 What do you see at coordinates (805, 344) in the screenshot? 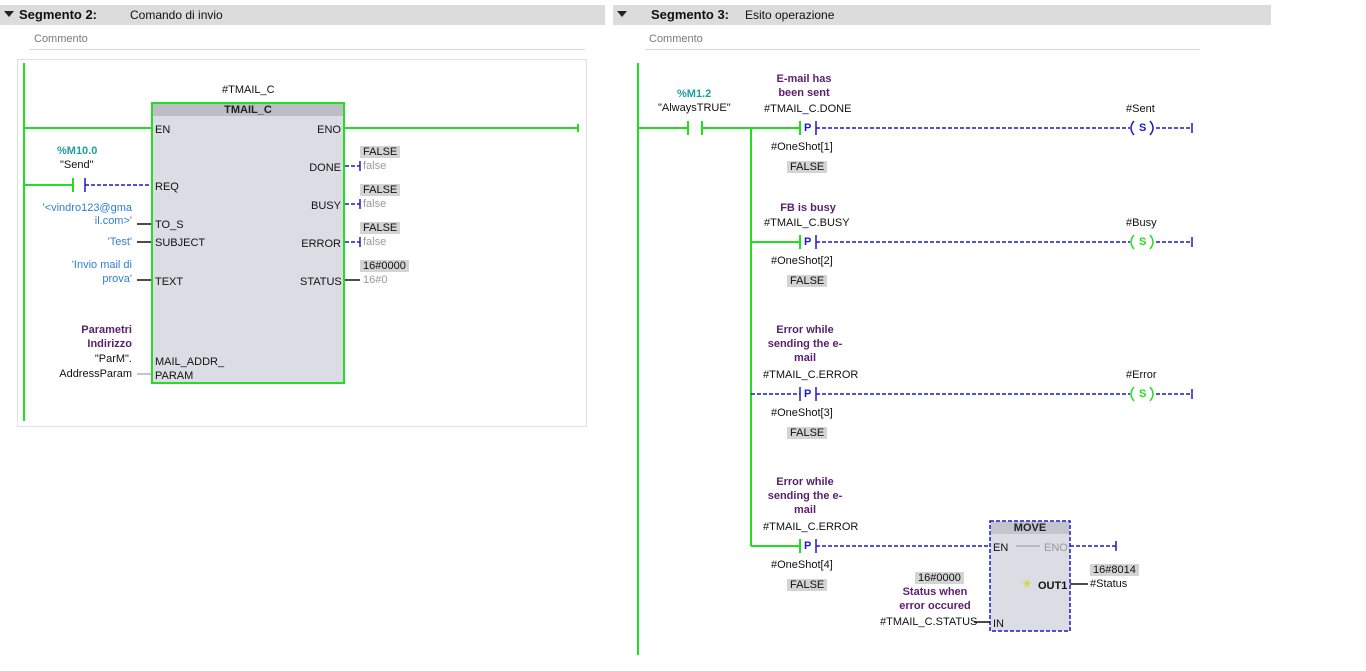
I see `rung3-comment-2: sending the e-` at bounding box center [805, 344].